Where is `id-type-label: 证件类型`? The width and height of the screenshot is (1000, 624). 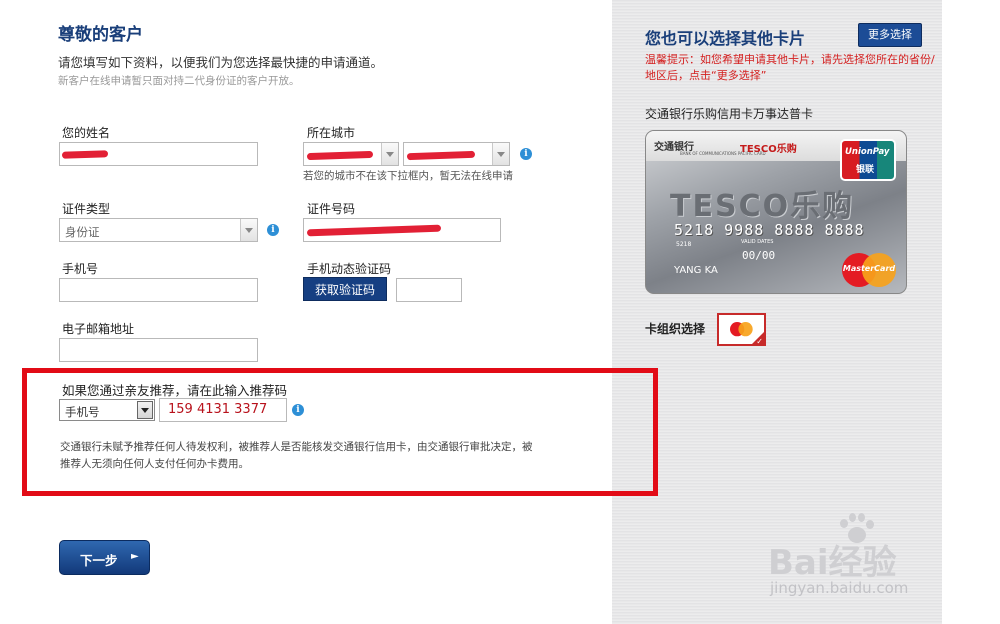 id-type-label: 证件类型 is located at coordinates (86, 209).